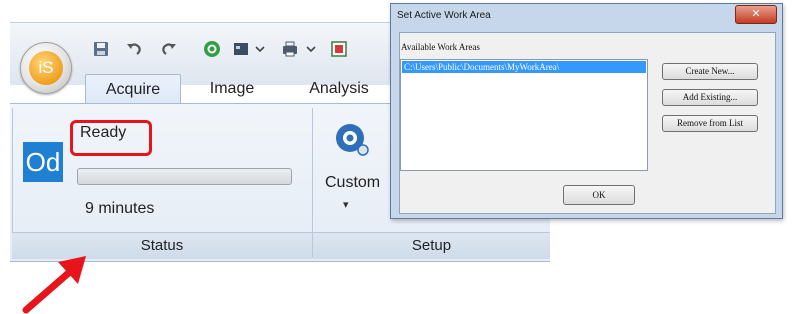 The height and width of the screenshot is (314, 795). I want to click on remove-from-list-button: Remove from List, so click(710, 123).